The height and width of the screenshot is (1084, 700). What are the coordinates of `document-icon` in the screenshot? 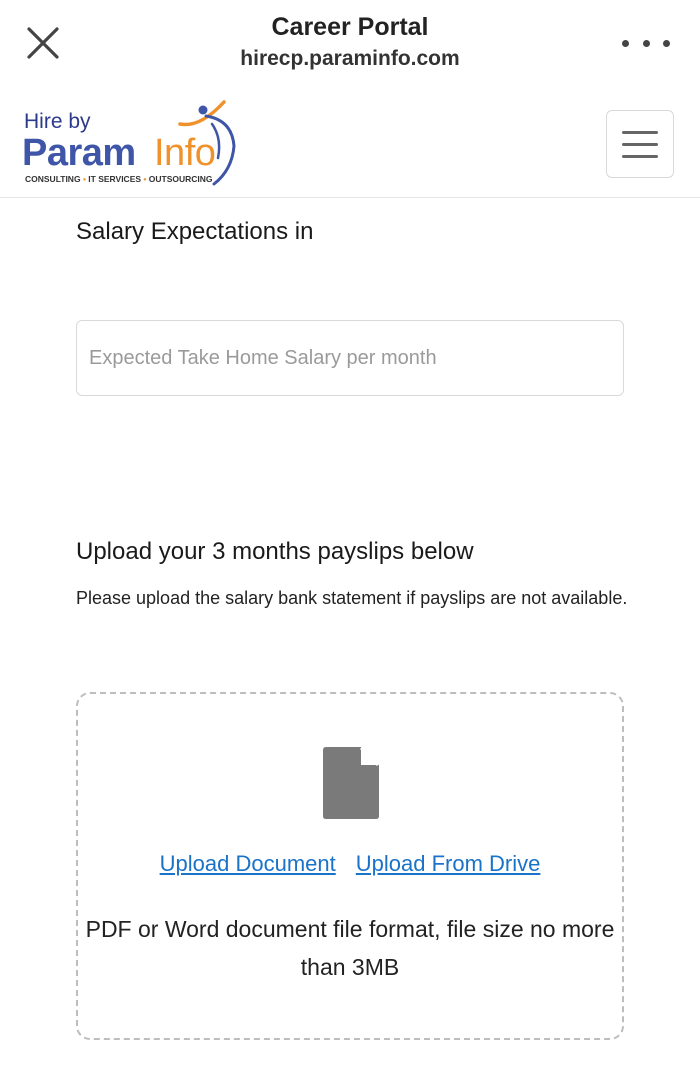 It's located at (351, 783).